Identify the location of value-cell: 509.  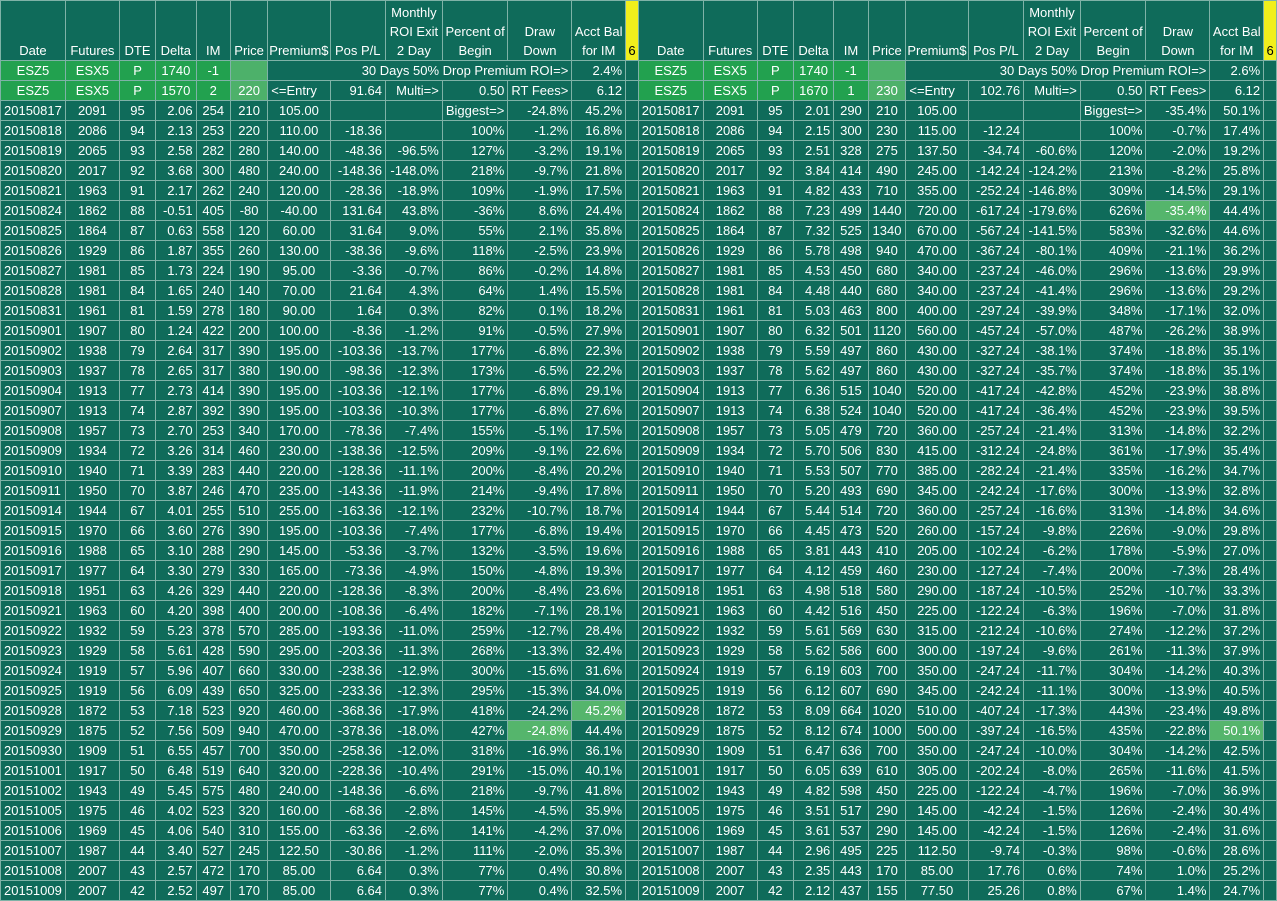
(213, 730).